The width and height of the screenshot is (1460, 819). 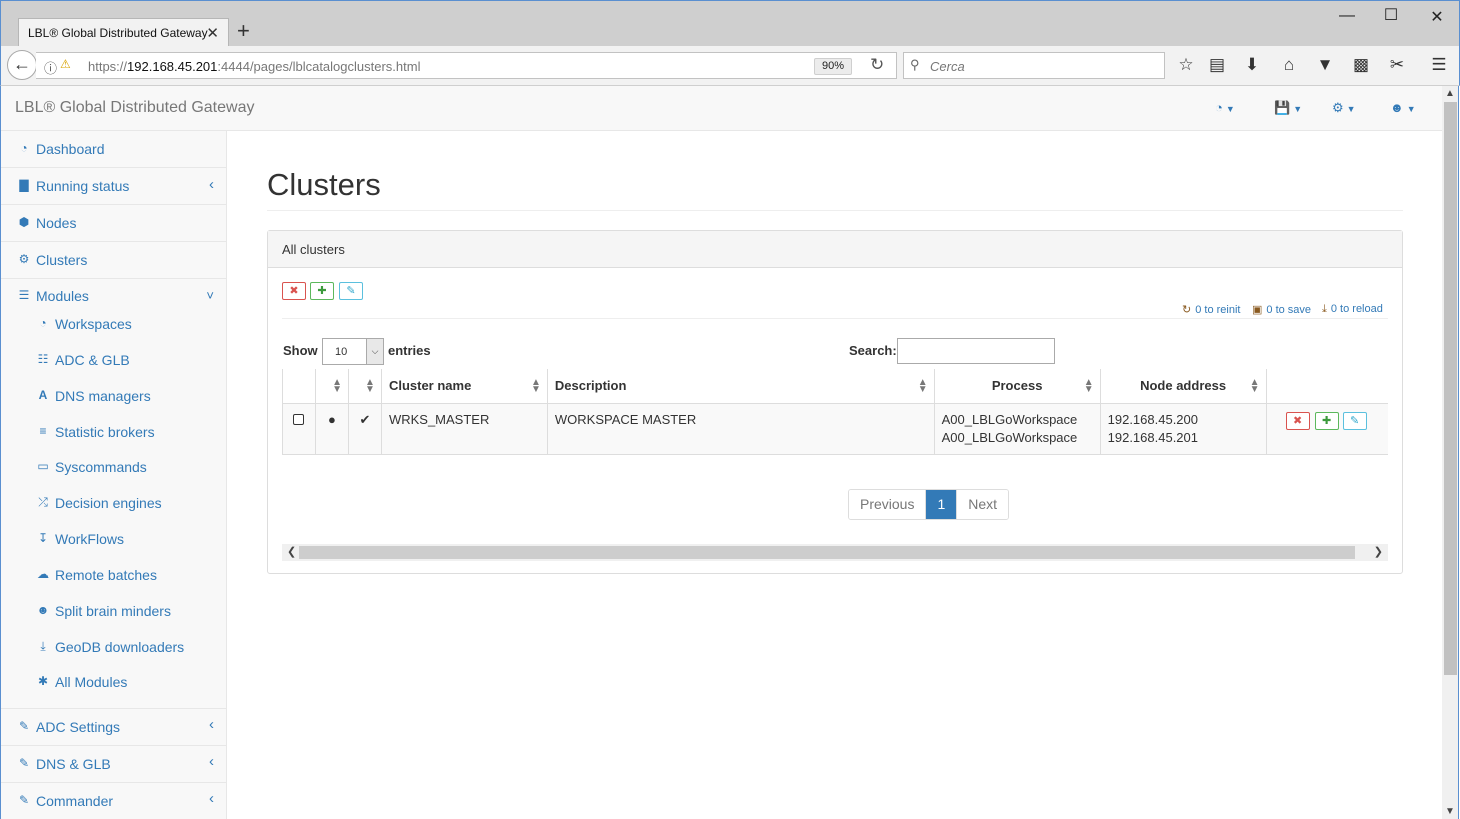 What do you see at coordinates (113, 186) in the screenshot?
I see `sidebar-item-running-status: ▇ Running status ‹` at bounding box center [113, 186].